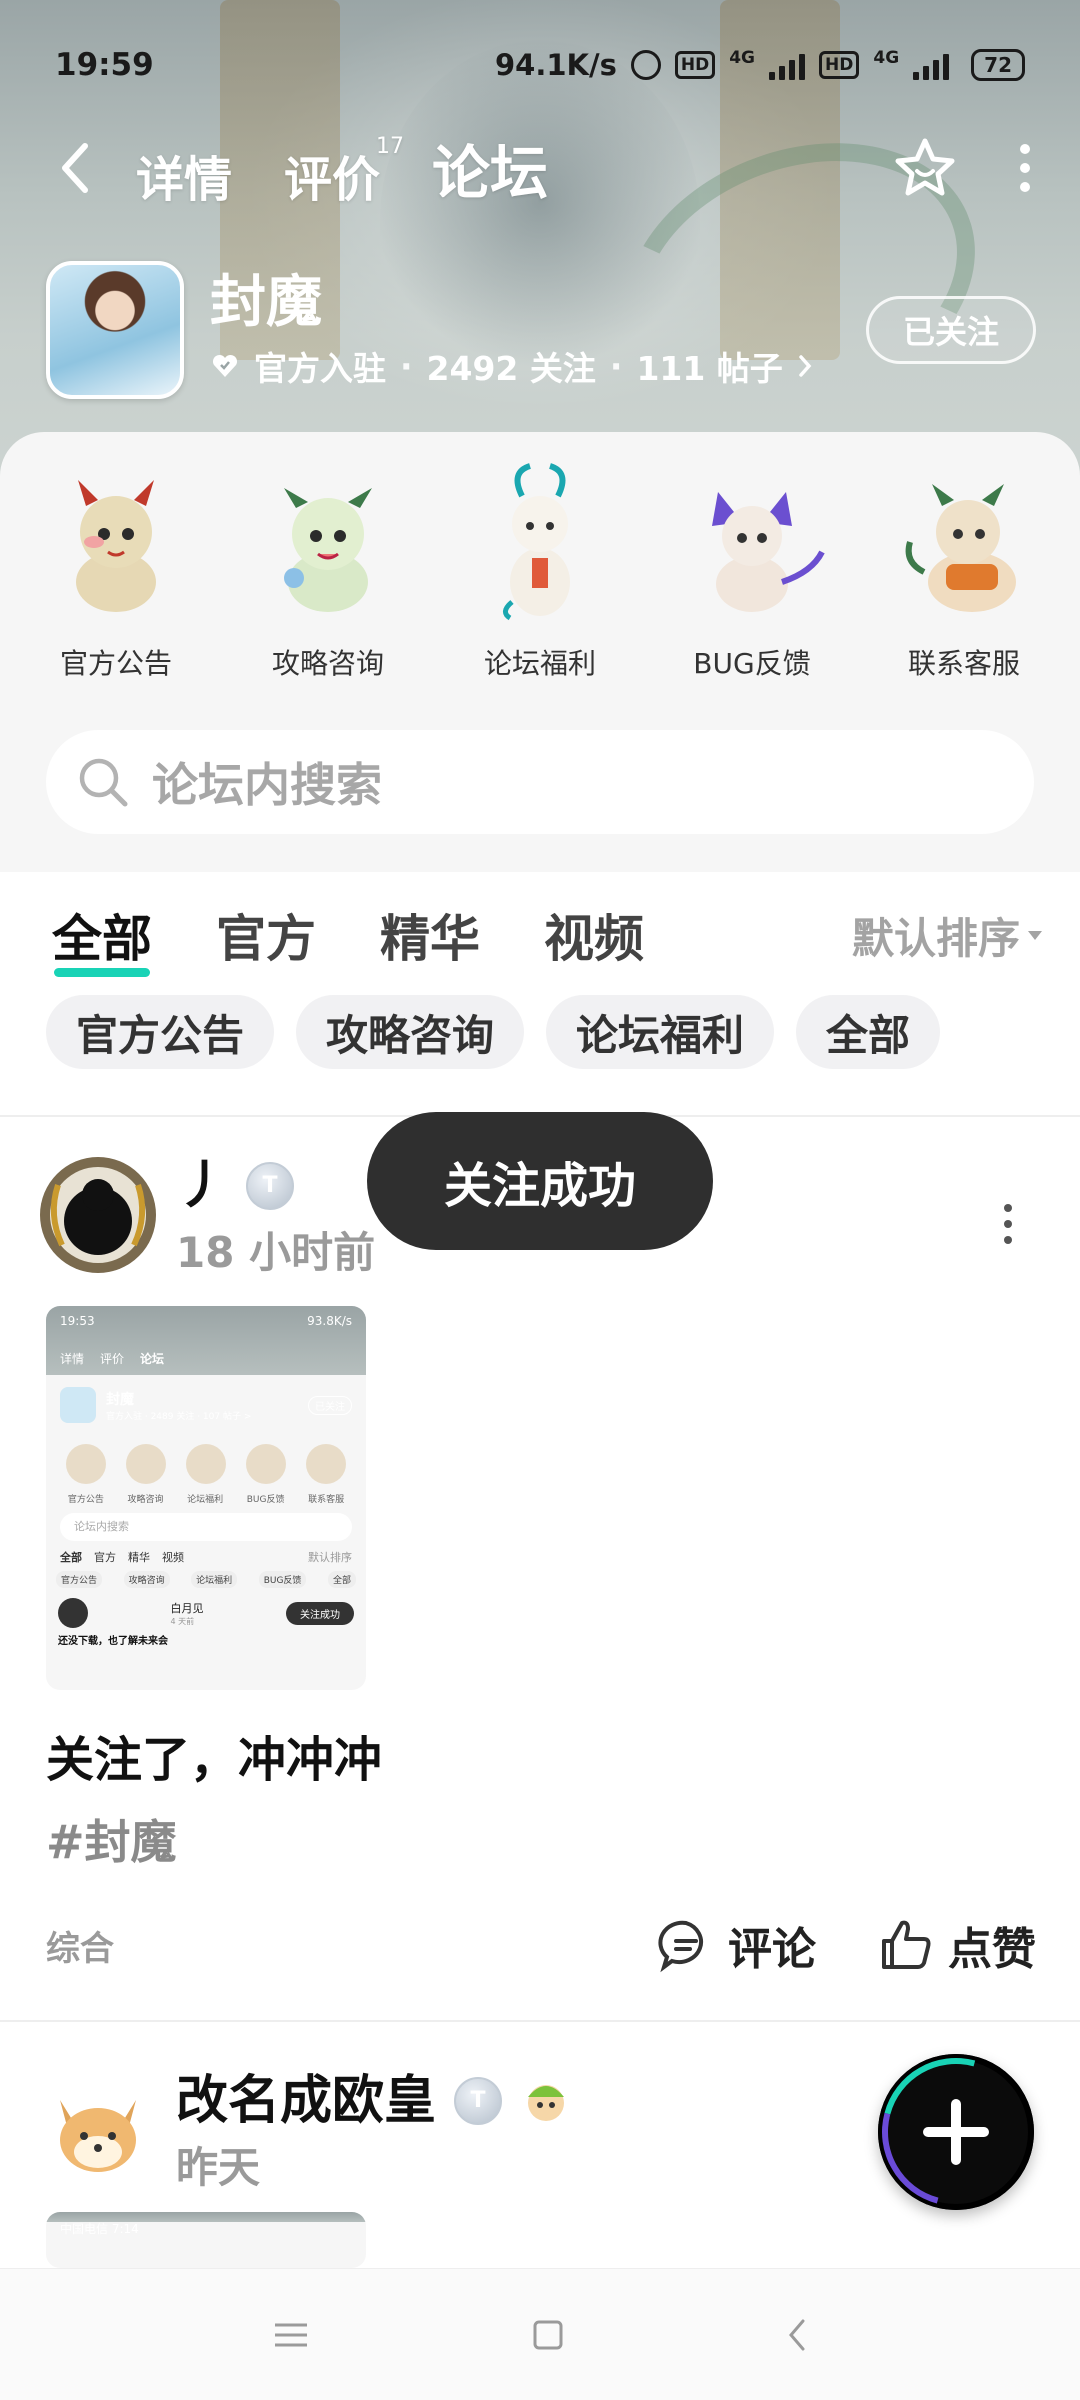 This screenshot has height=2400, width=1080. What do you see at coordinates (206, 1557) in the screenshot?
I see `thumb-tabs: 全部 官方 精华 视频 默认排序` at bounding box center [206, 1557].